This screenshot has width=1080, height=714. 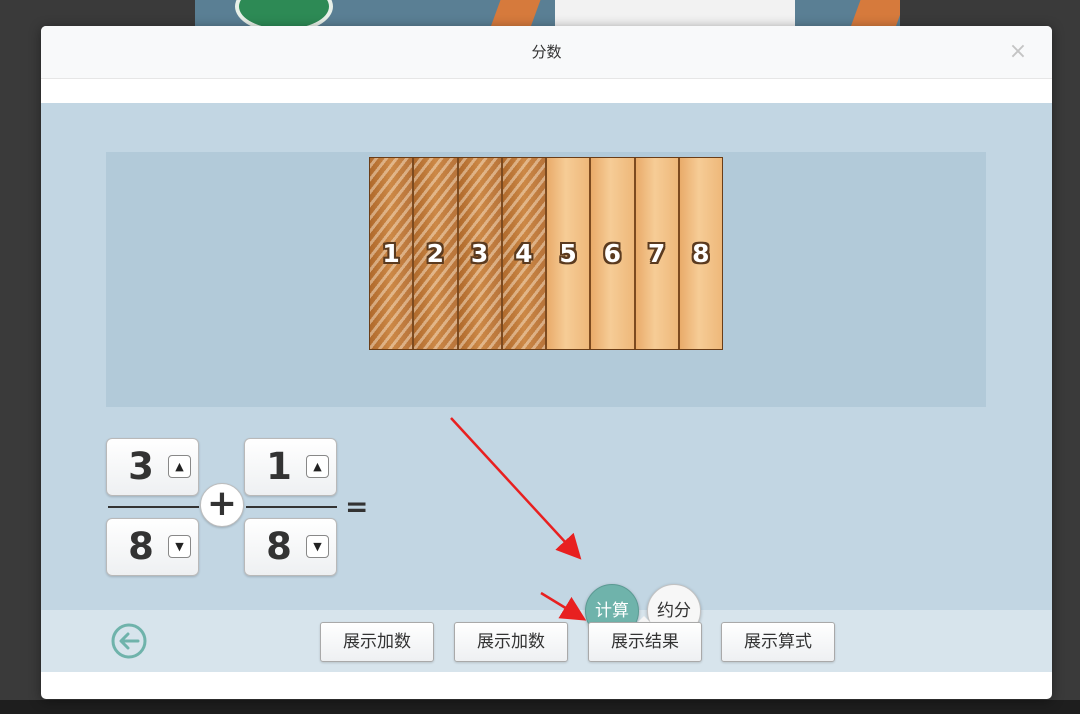 What do you see at coordinates (516, 488) in the screenshot?
I see `arrow-to-calculate` at bounding box center [516, 488].